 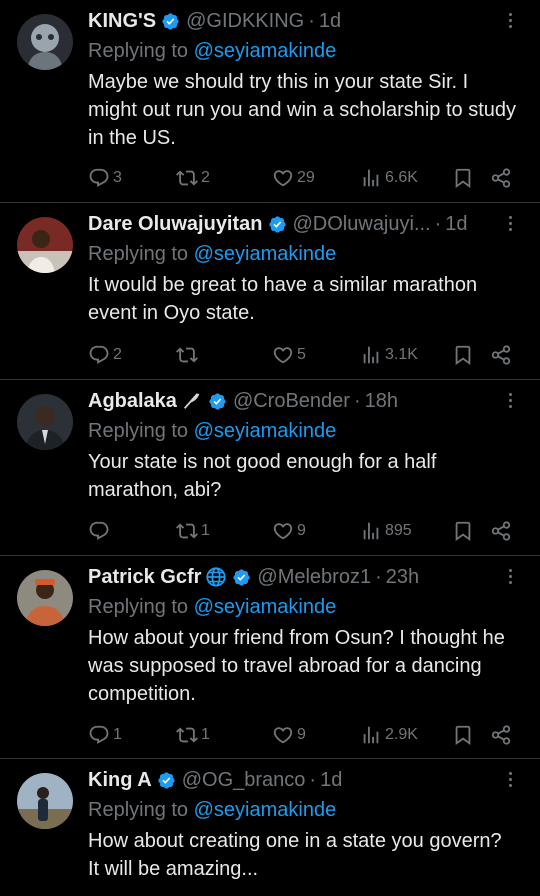 What do you see at coordinates (144, 577) in the screenshot?
I see `display-name: Patrick Gcfr` at bounding box center [144, 577].